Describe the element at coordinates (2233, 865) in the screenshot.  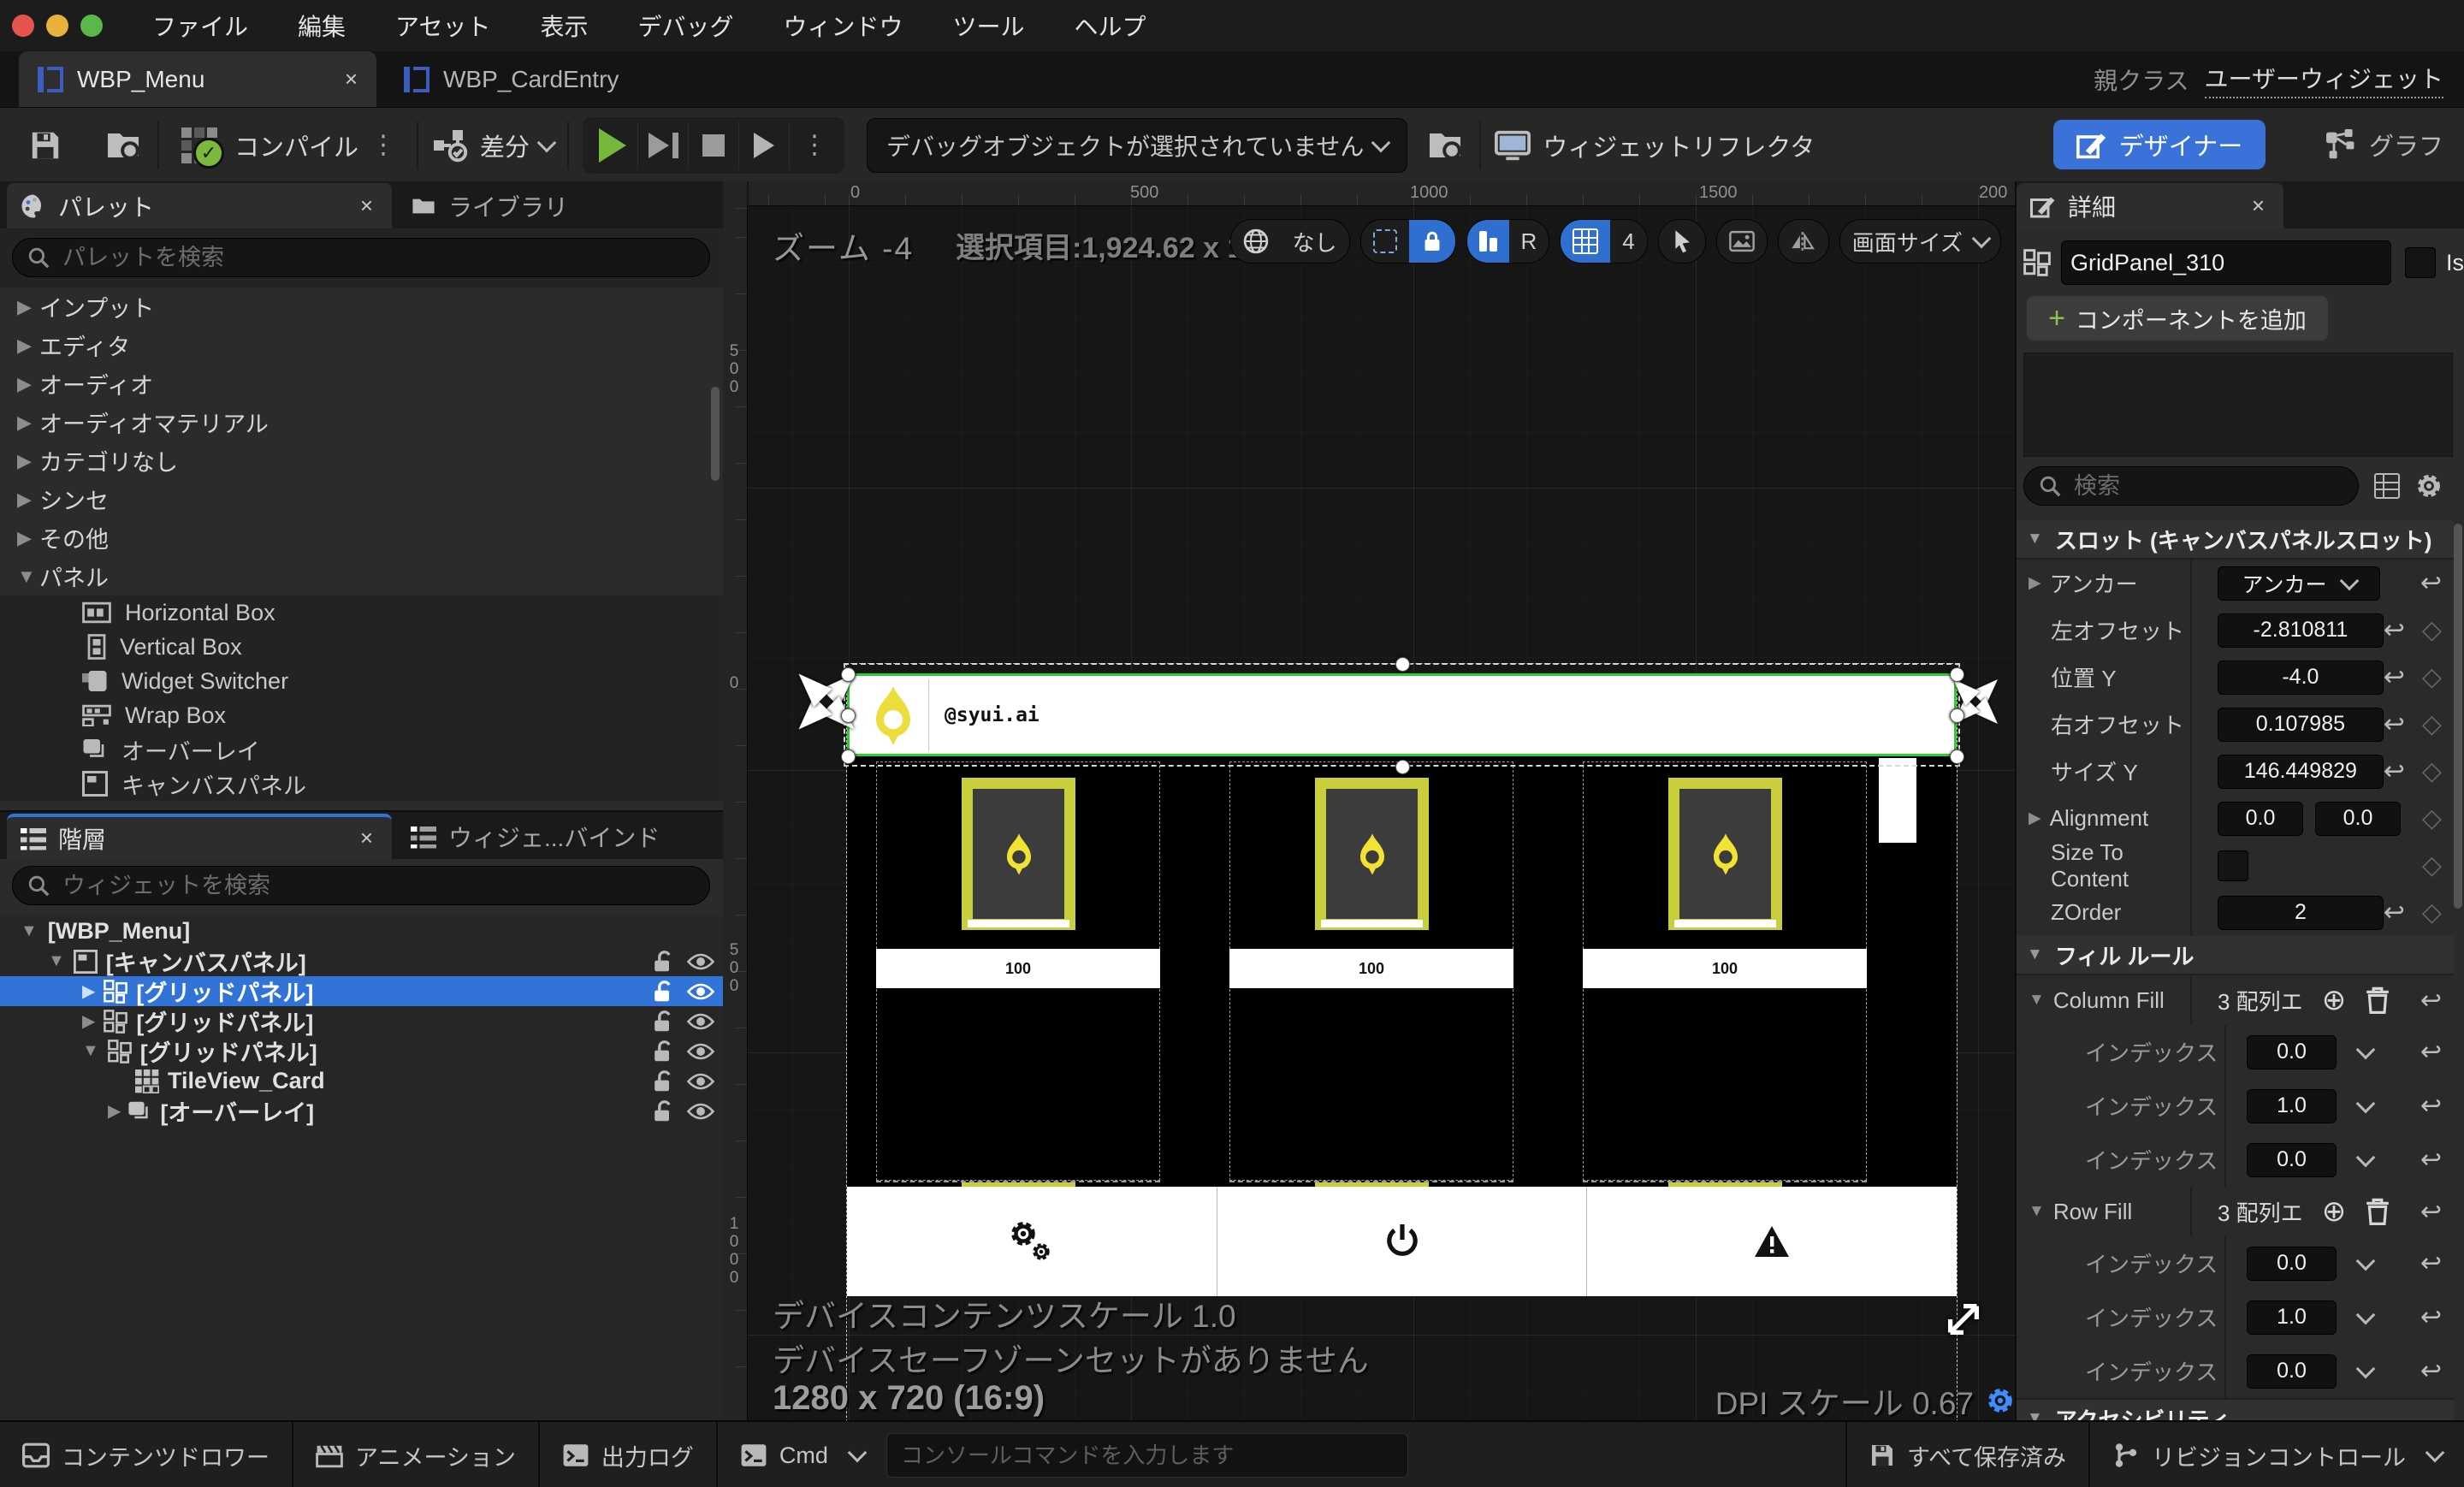
I see `size-to-content-checkbox` at that location.